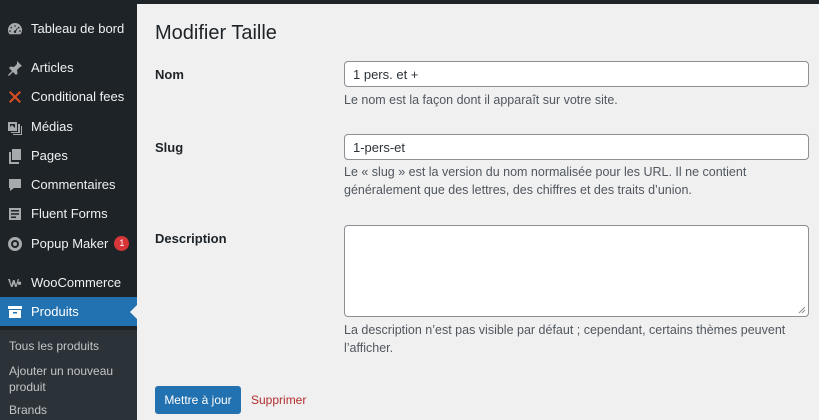 The height and width of the screenshot is (420, 819). Describe the element at coordinates (28, 410) in the screenshot. I see `submenu-item-brands: Brands` at that location.